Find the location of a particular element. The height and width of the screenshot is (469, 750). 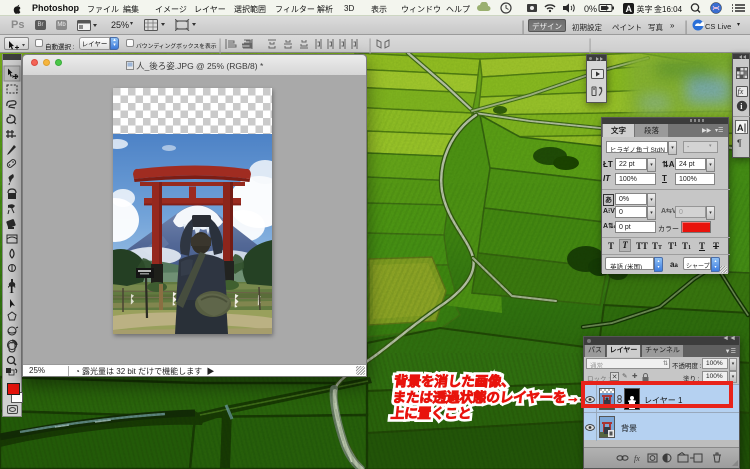

svg-text: T is located at coordinates (12, 290).